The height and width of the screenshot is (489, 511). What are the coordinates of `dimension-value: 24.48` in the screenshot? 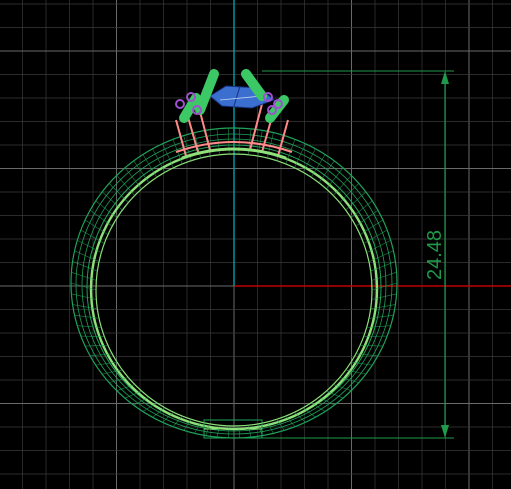 It's located at (435, 255).